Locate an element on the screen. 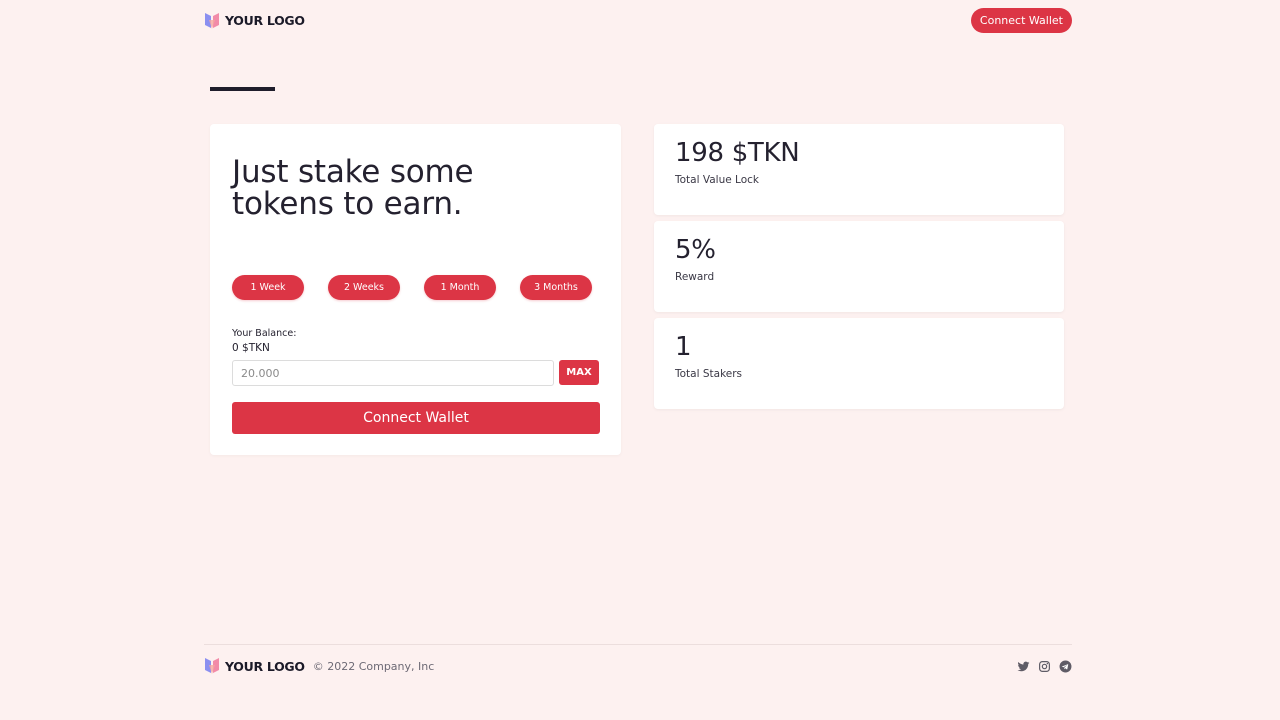 The height and width of the screenshot is (720, 1280). period-button-2-weeks: 2 Weeks is located at coordinates (364, 287).